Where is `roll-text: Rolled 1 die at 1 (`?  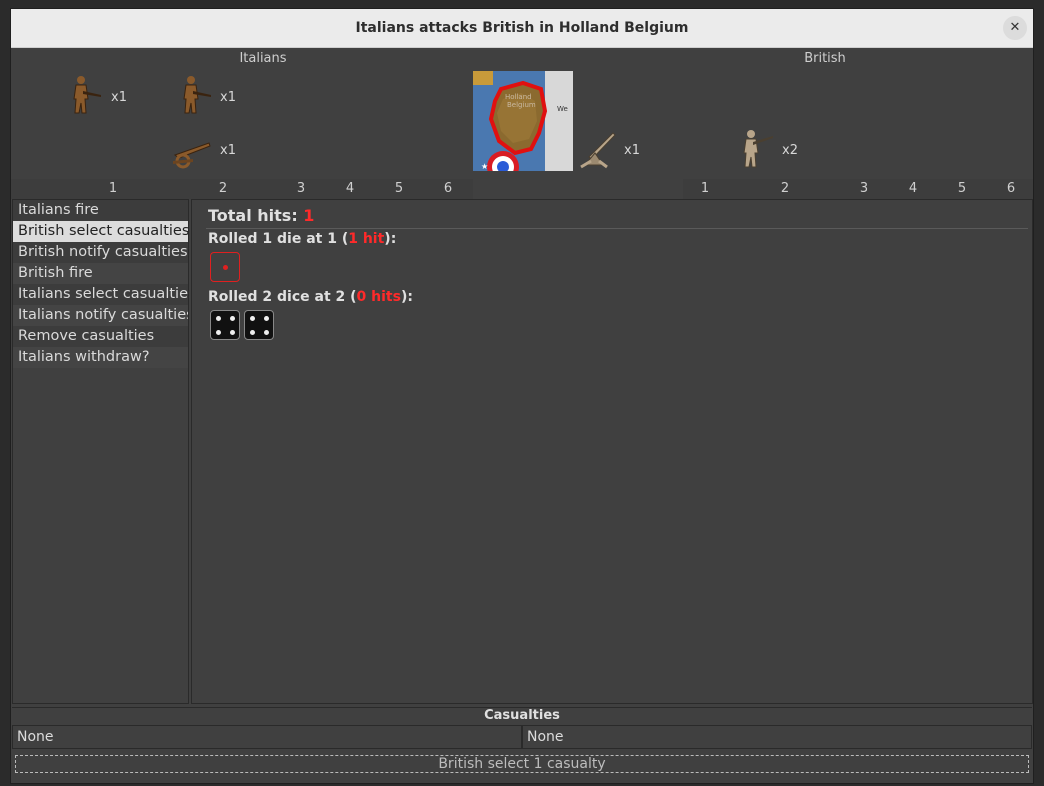 roll-text: Rolled 1 die at 1 ( is located at coordinates (278, 239).